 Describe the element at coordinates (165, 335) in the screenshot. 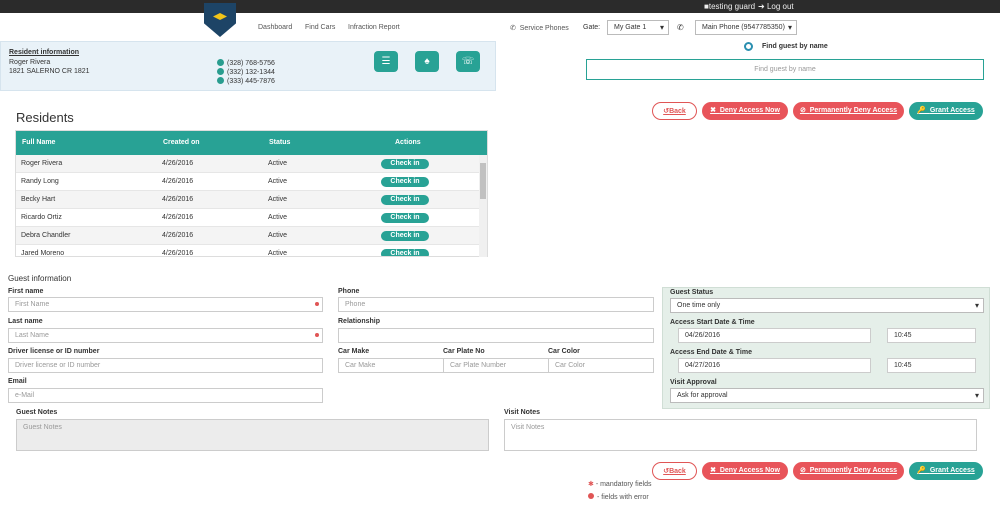

I see `last-name-input: Last Name` at that location.